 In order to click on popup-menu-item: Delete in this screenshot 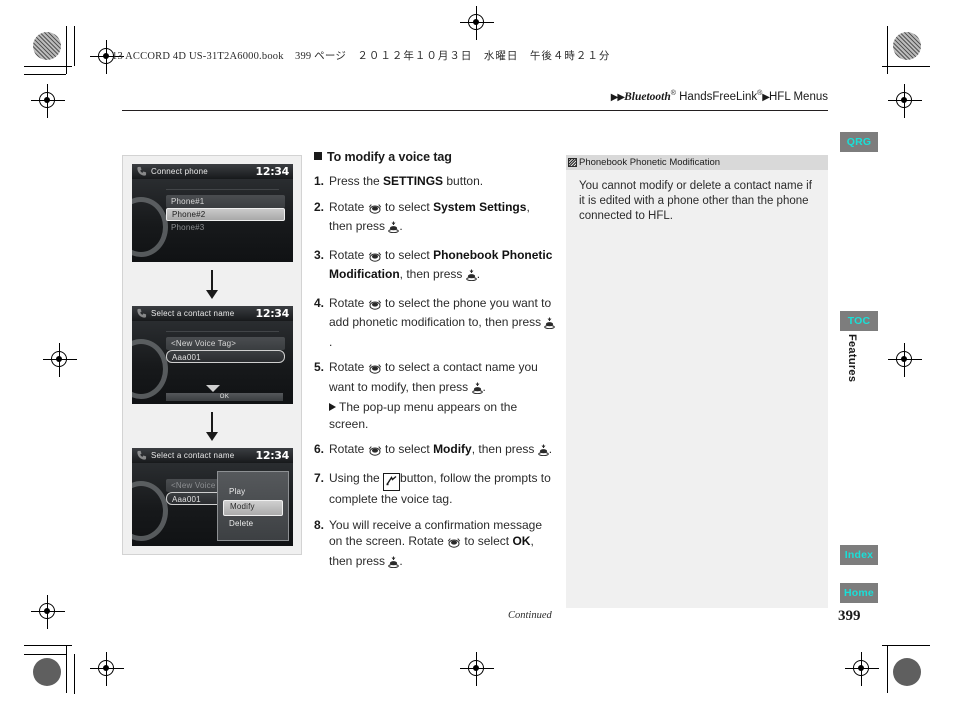, I will do `click(253, 524)`.